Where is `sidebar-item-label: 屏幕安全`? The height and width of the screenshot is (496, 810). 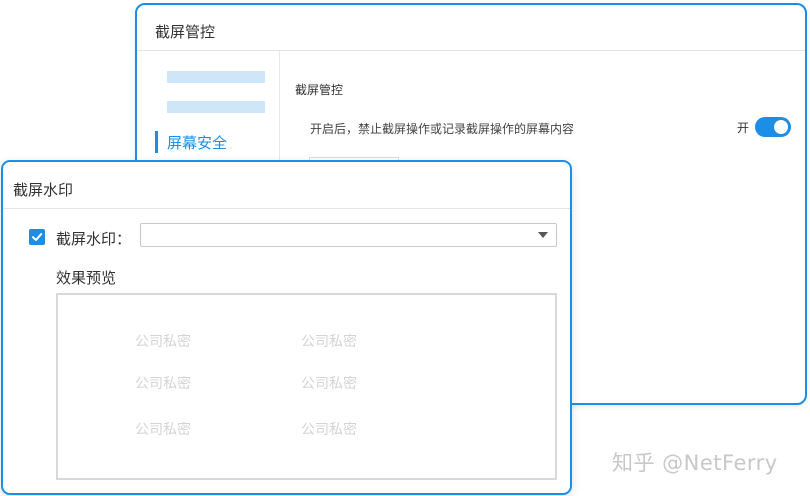
sidebar-item-label: 屏幕安全 is located at coordinates (197, 142).